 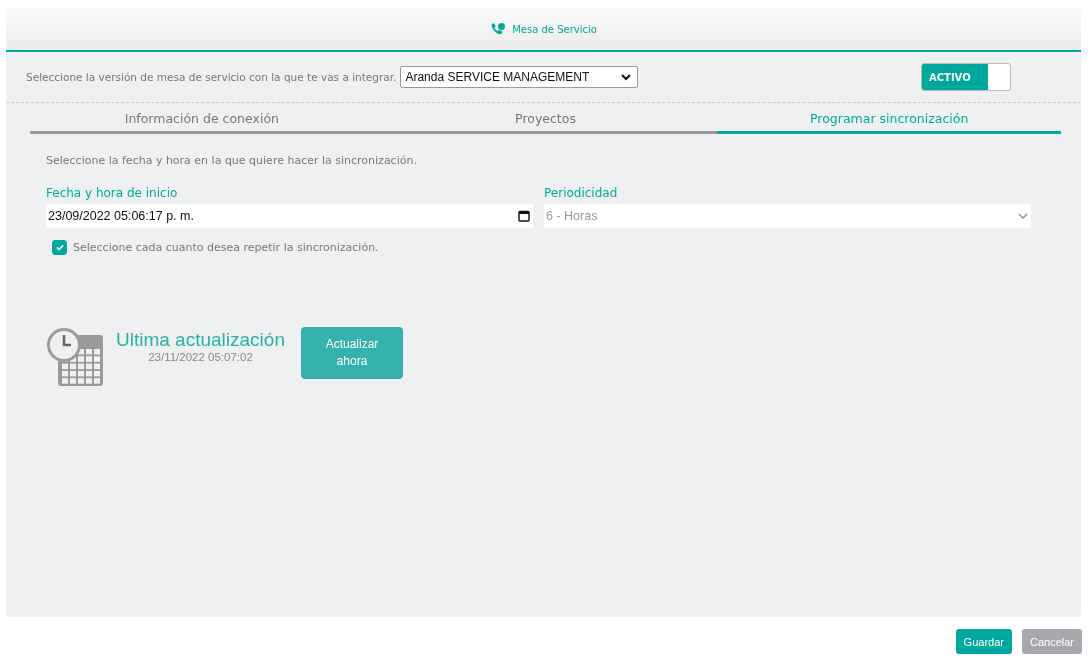 What do you see at coordinates (519, 77) in the screenshot?
I see `version-select: Aranda SERVICE MANAGEMENT` at bounding box center [519, 77].